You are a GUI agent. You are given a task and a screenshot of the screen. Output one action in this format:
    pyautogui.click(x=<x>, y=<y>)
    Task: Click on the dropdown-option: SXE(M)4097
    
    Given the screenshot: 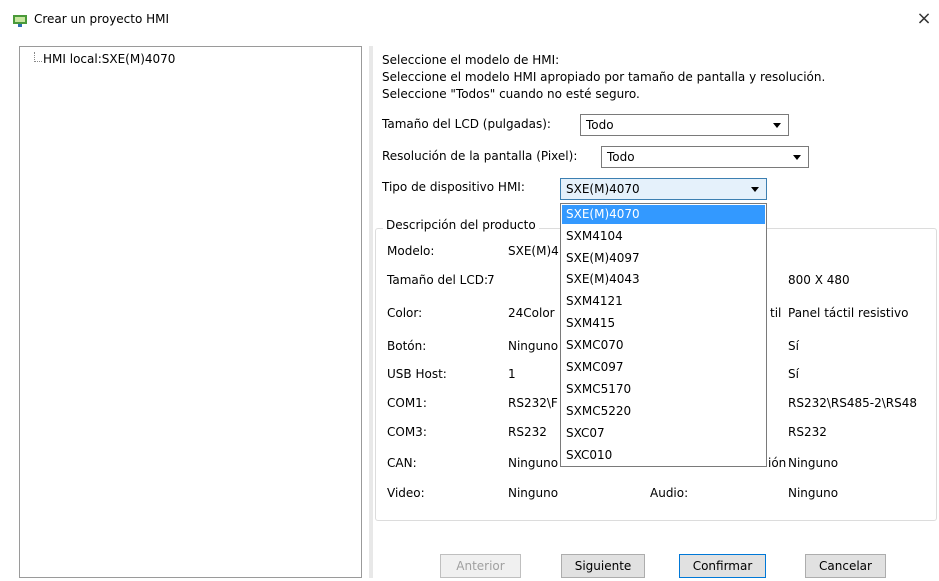 What is the action you would take?
    pyautogui.click(x=663, y=258)
    